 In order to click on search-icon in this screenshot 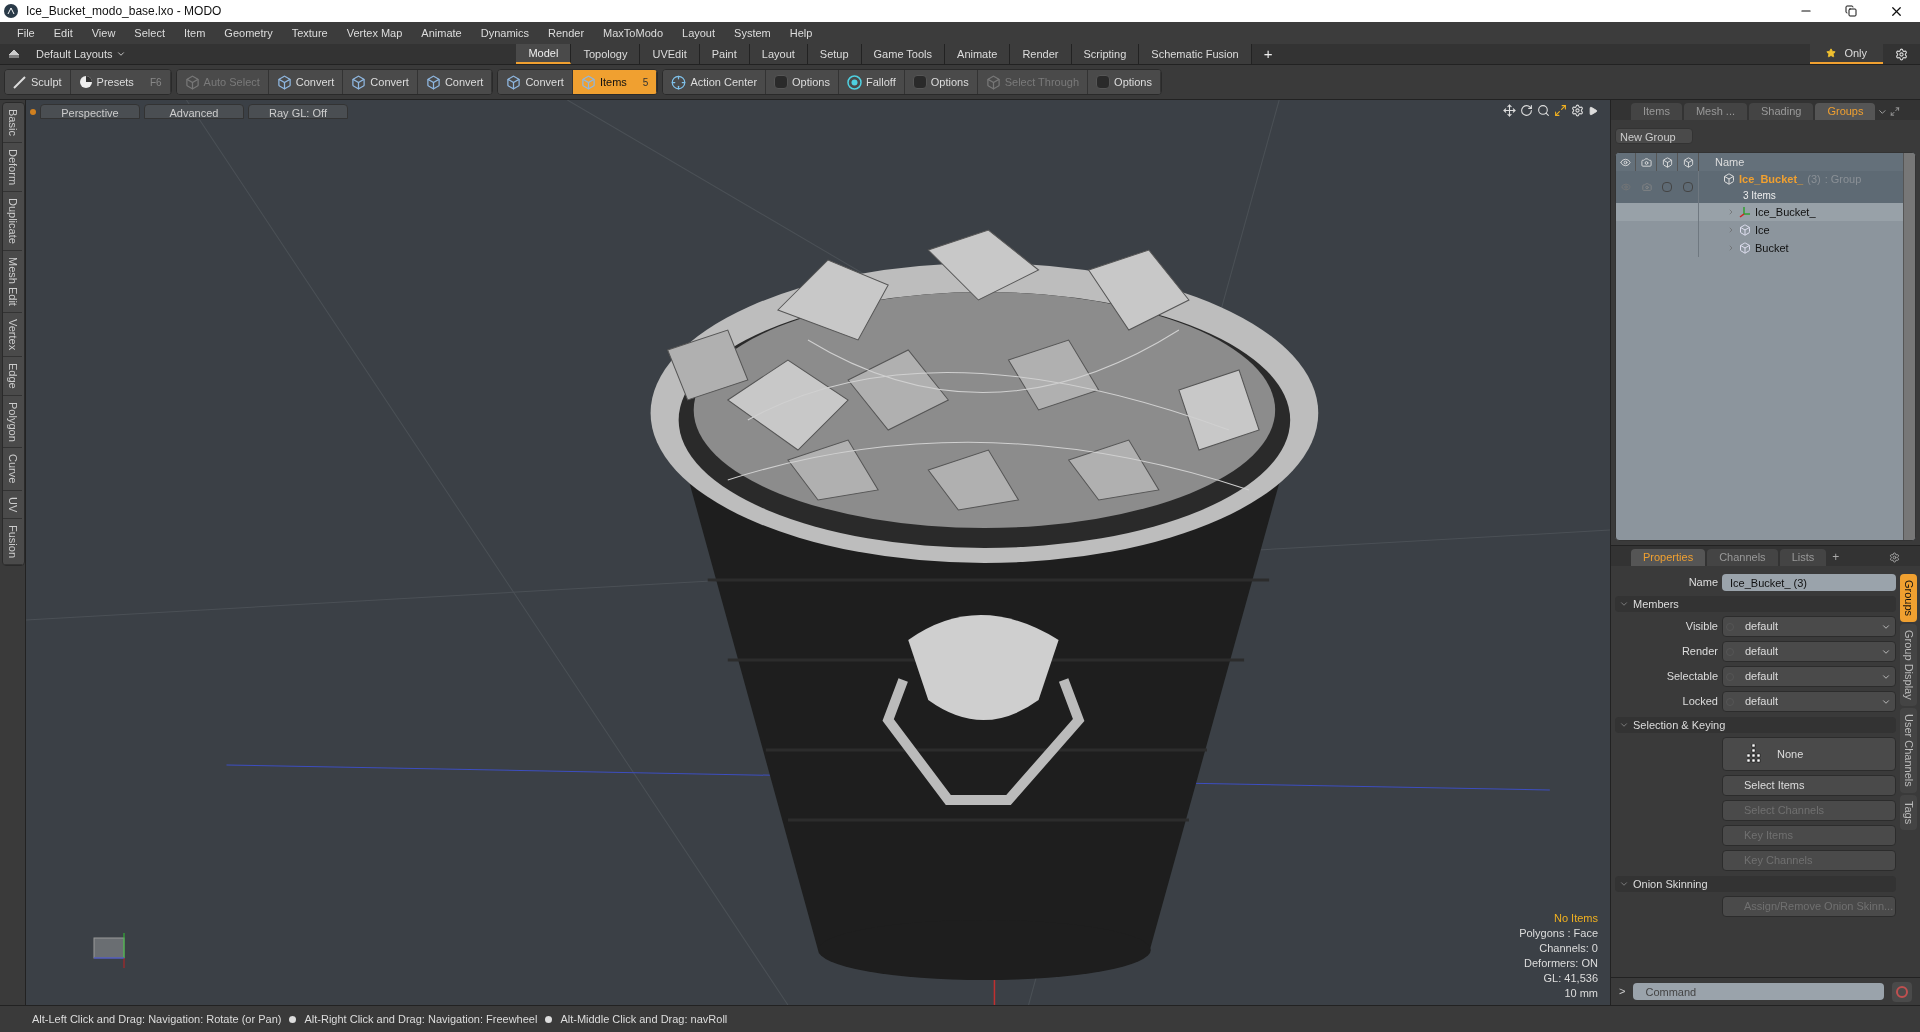, I will do `click(1543, 110)`.